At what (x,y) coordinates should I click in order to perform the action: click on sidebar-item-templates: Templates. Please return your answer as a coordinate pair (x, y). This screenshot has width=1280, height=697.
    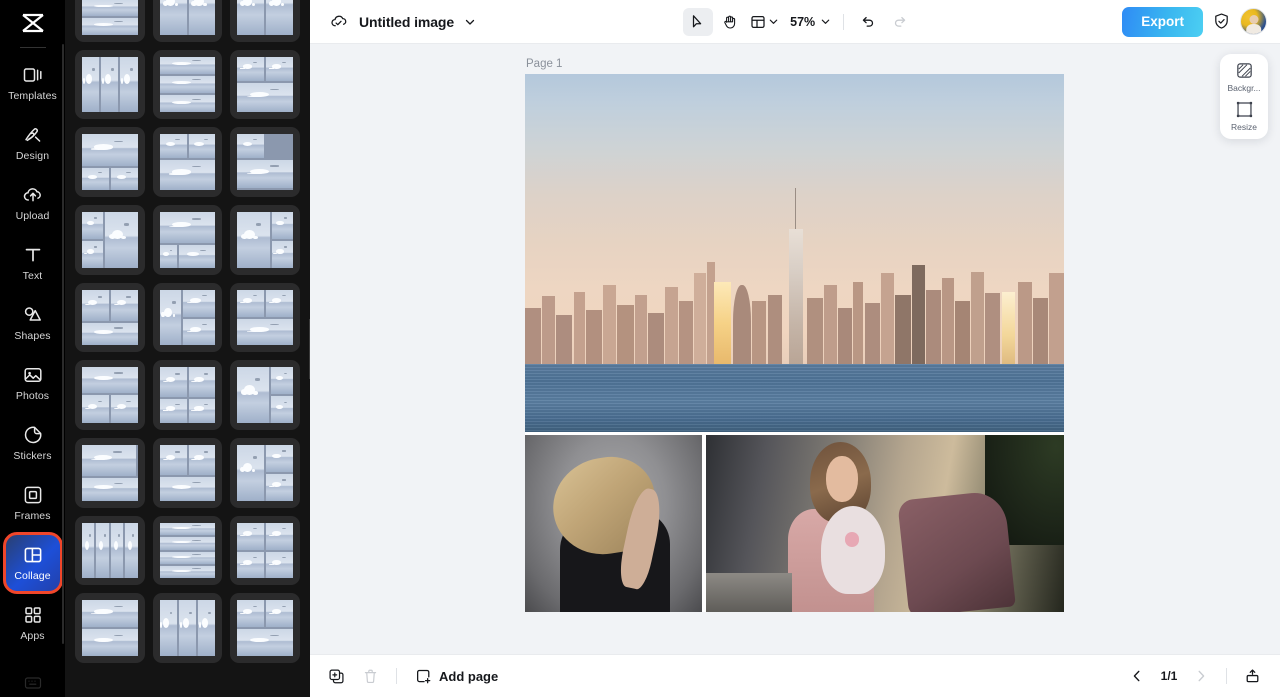
    Looking at the image, I should click on (33, 83).